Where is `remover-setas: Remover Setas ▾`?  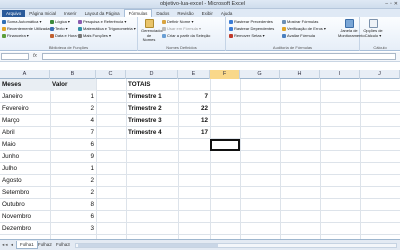 remover-setas: Remover Setas ▾ is located at coordinates (247, 35).